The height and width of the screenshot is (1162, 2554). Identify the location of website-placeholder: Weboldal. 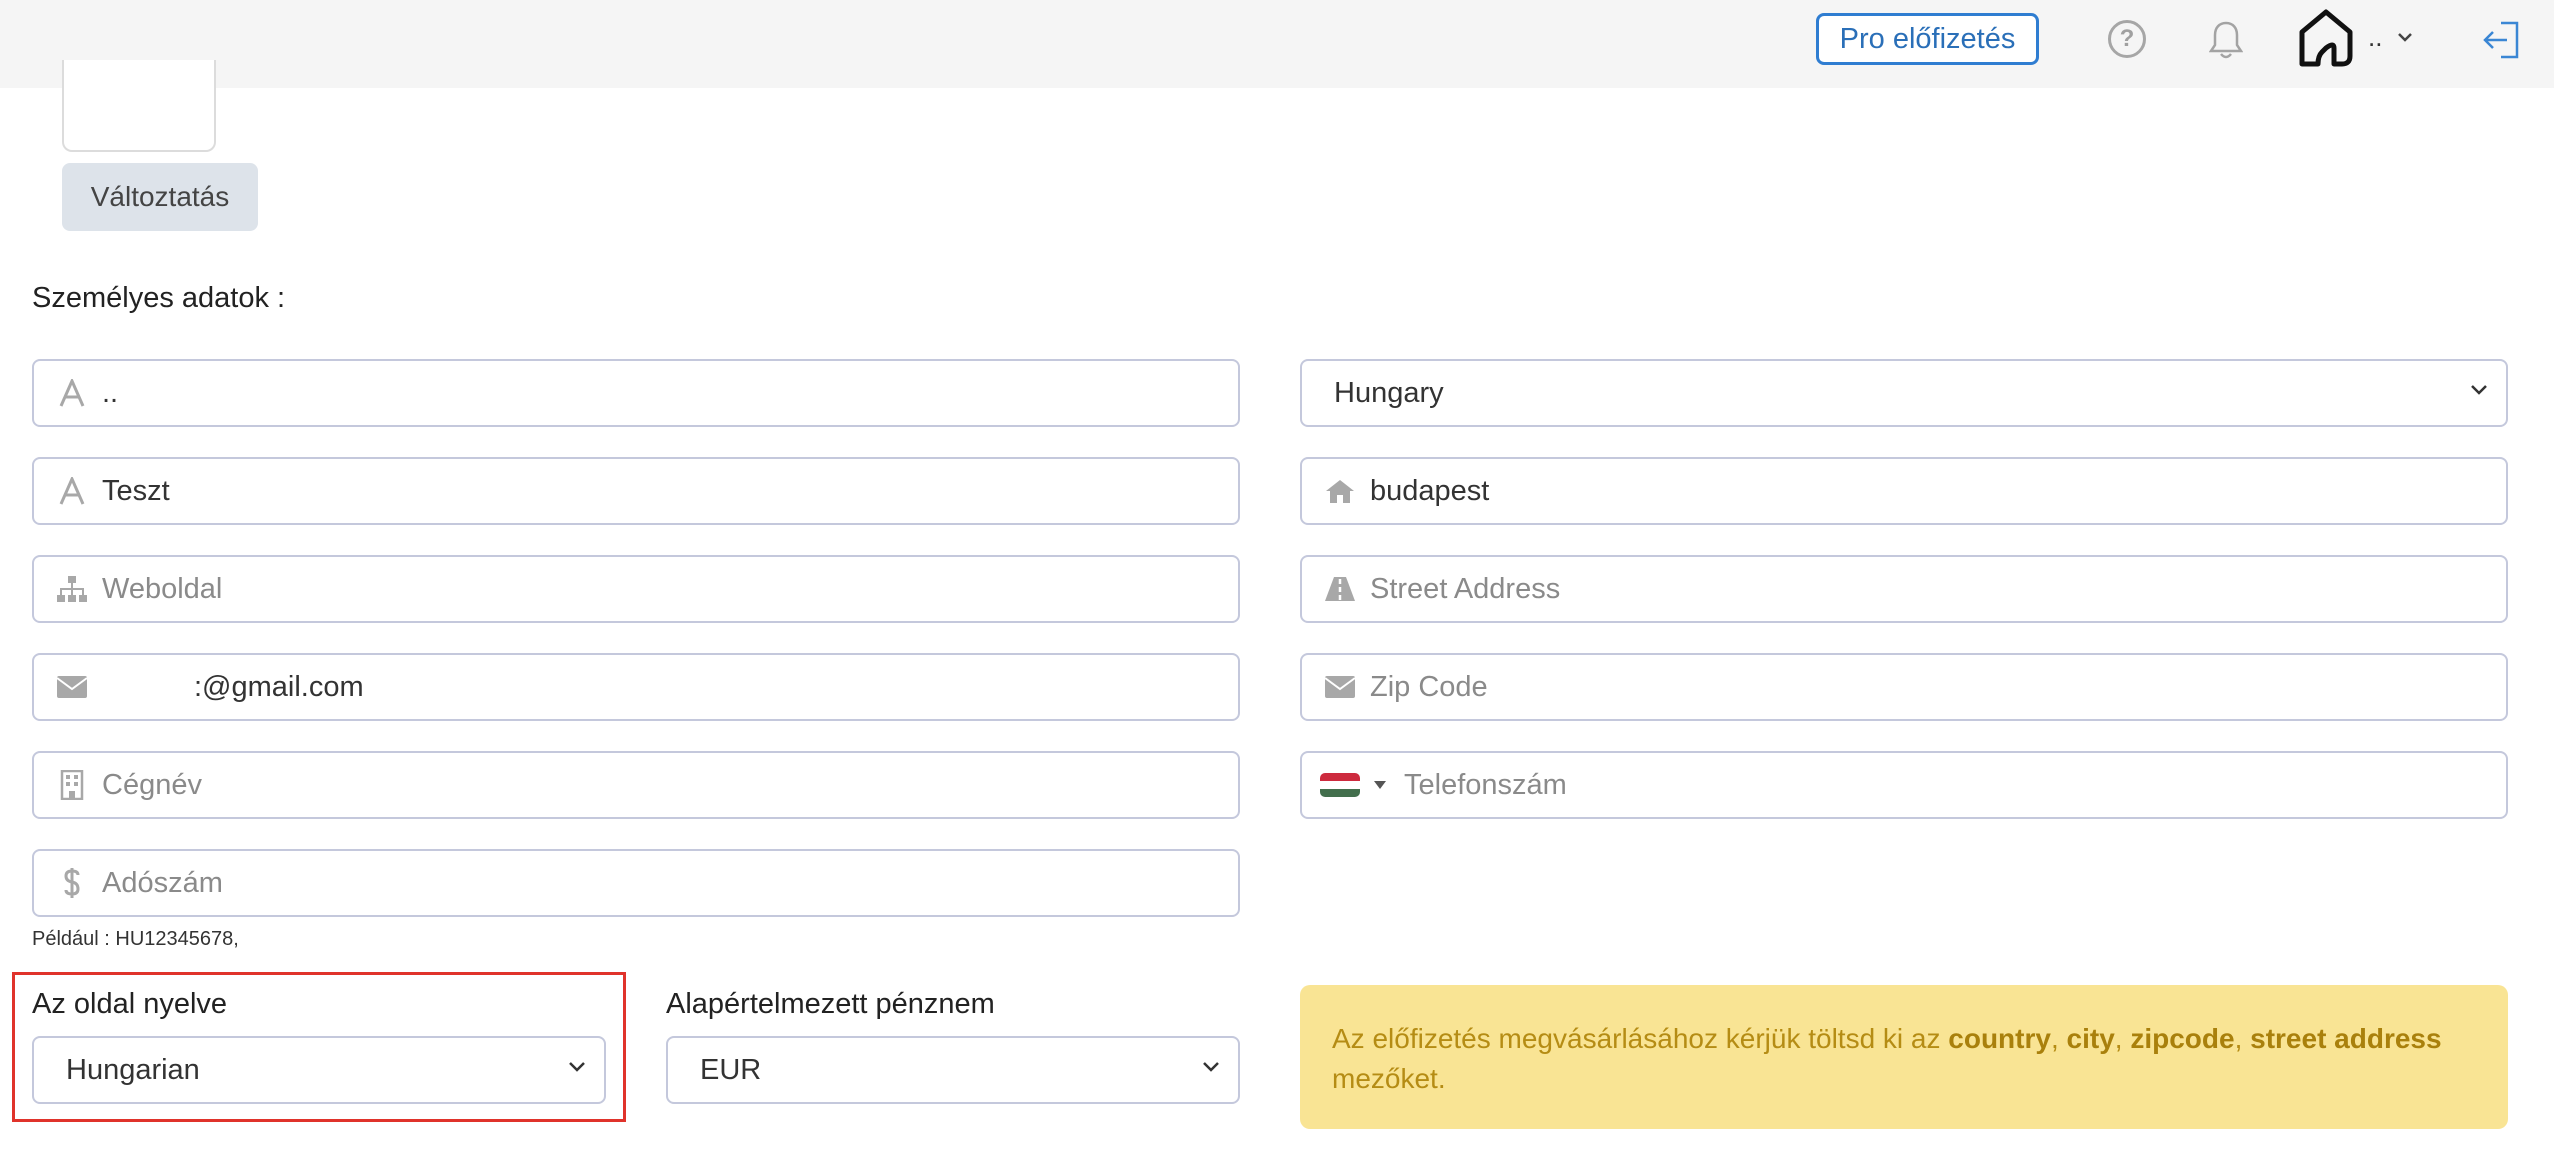
(162, 588).